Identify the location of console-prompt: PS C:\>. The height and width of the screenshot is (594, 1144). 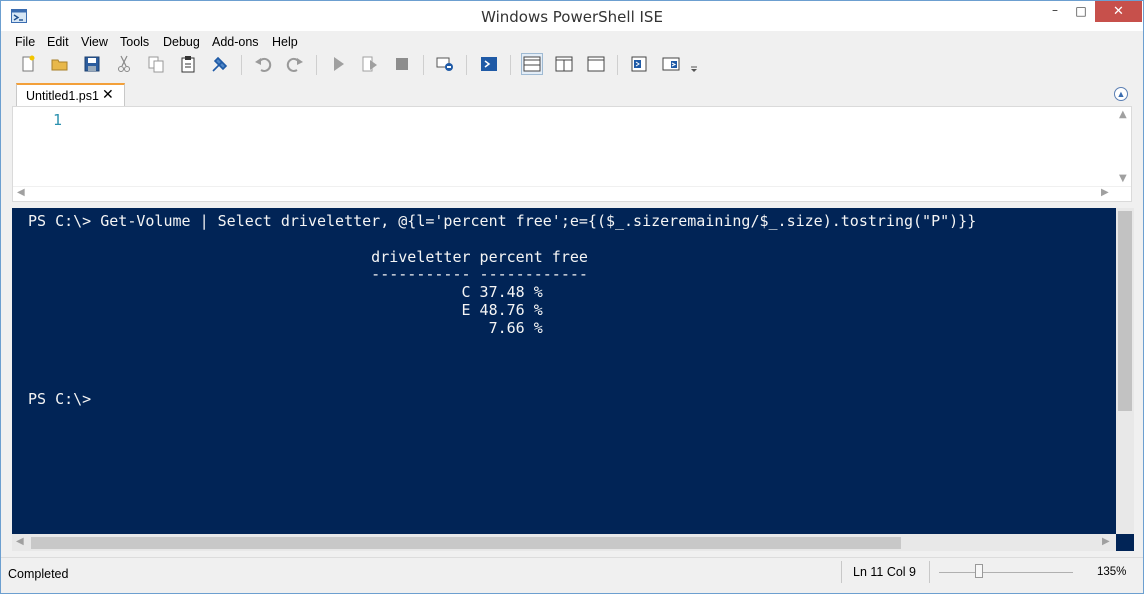
(59, 399).